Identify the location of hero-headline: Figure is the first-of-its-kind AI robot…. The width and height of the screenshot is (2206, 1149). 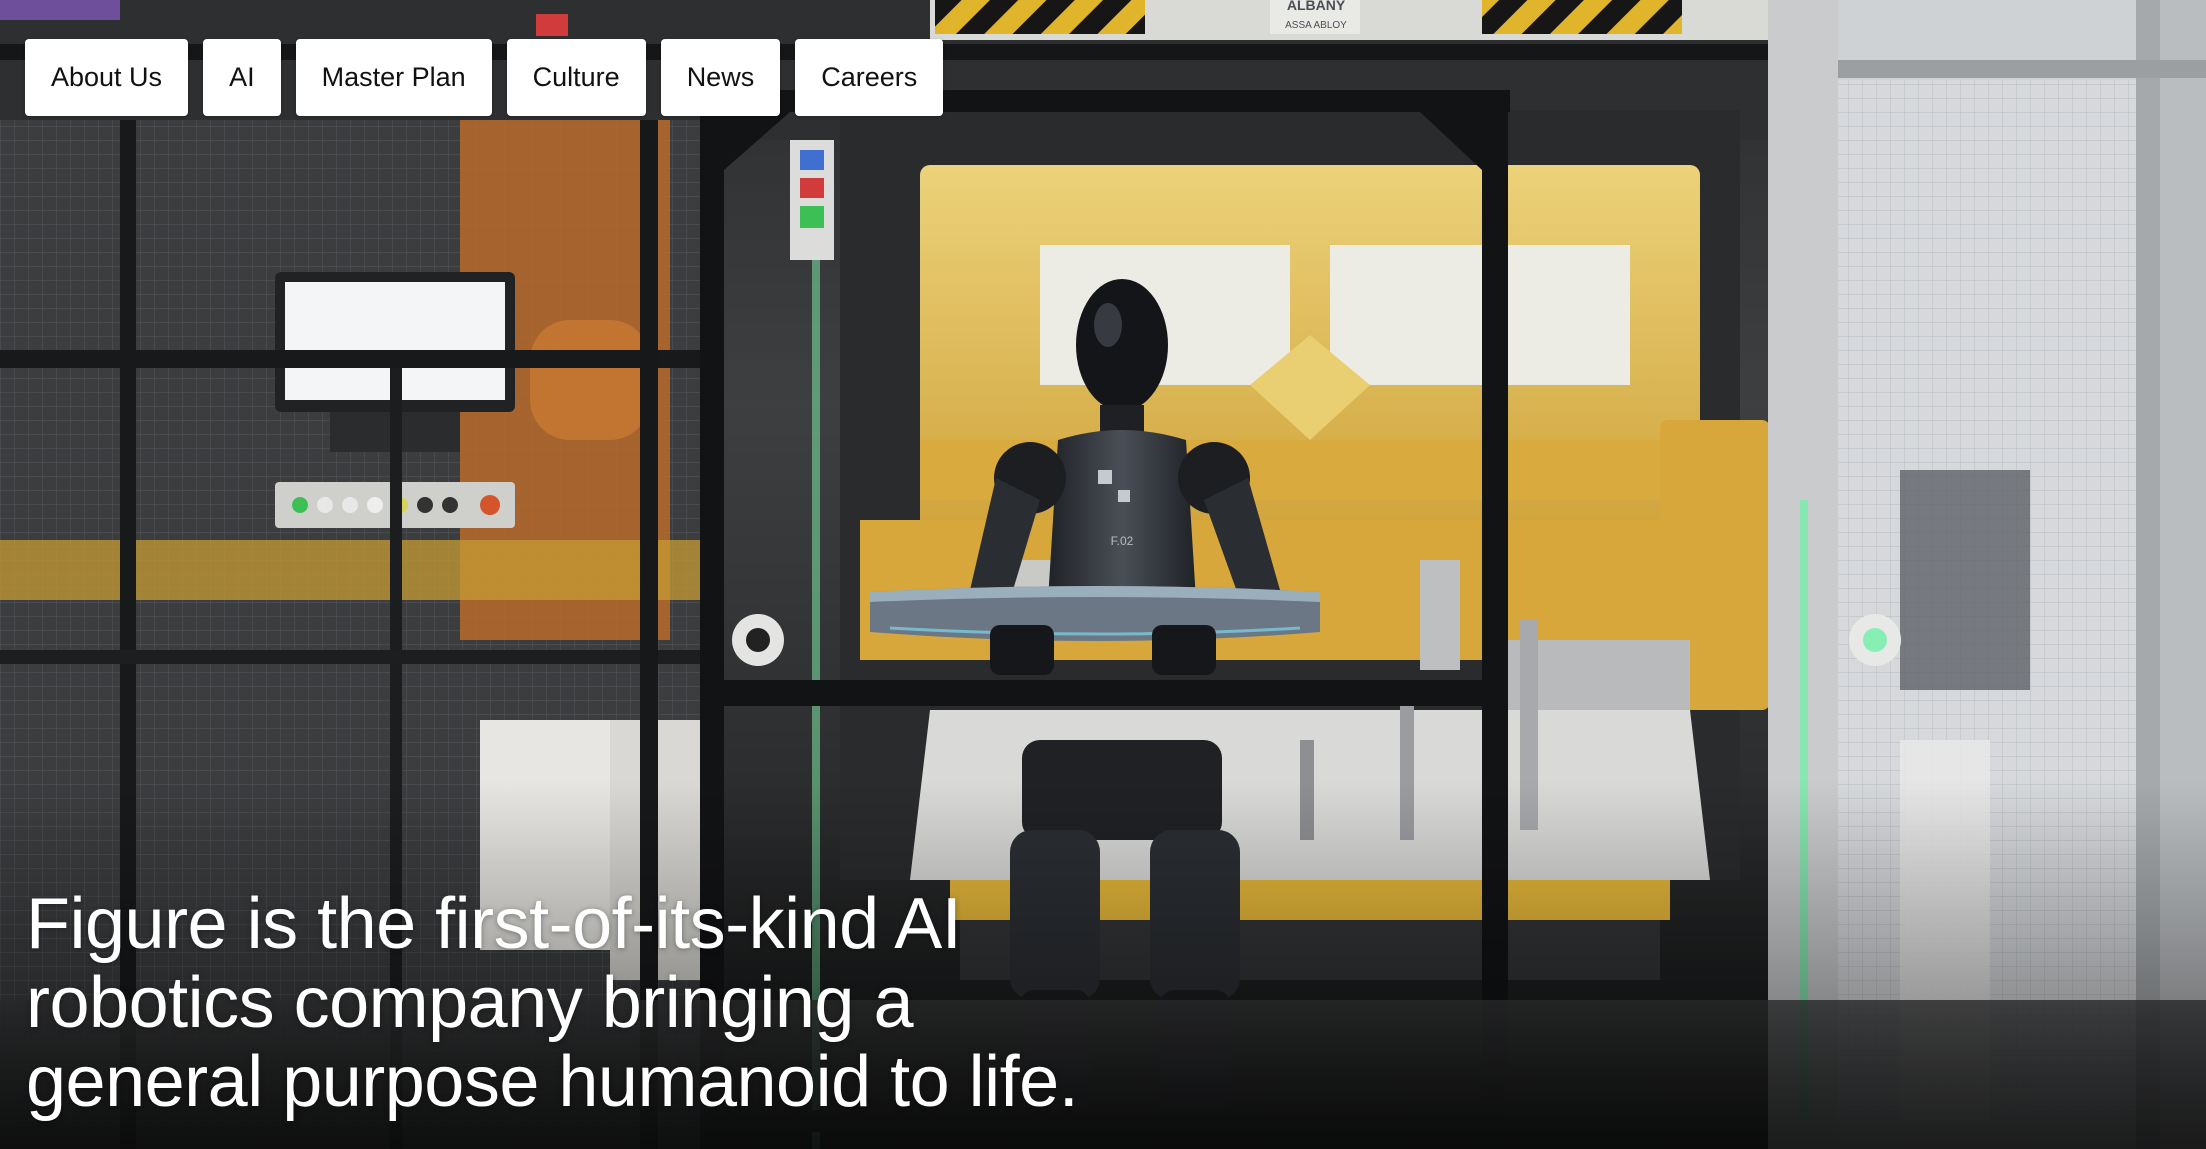
(616, 1003).